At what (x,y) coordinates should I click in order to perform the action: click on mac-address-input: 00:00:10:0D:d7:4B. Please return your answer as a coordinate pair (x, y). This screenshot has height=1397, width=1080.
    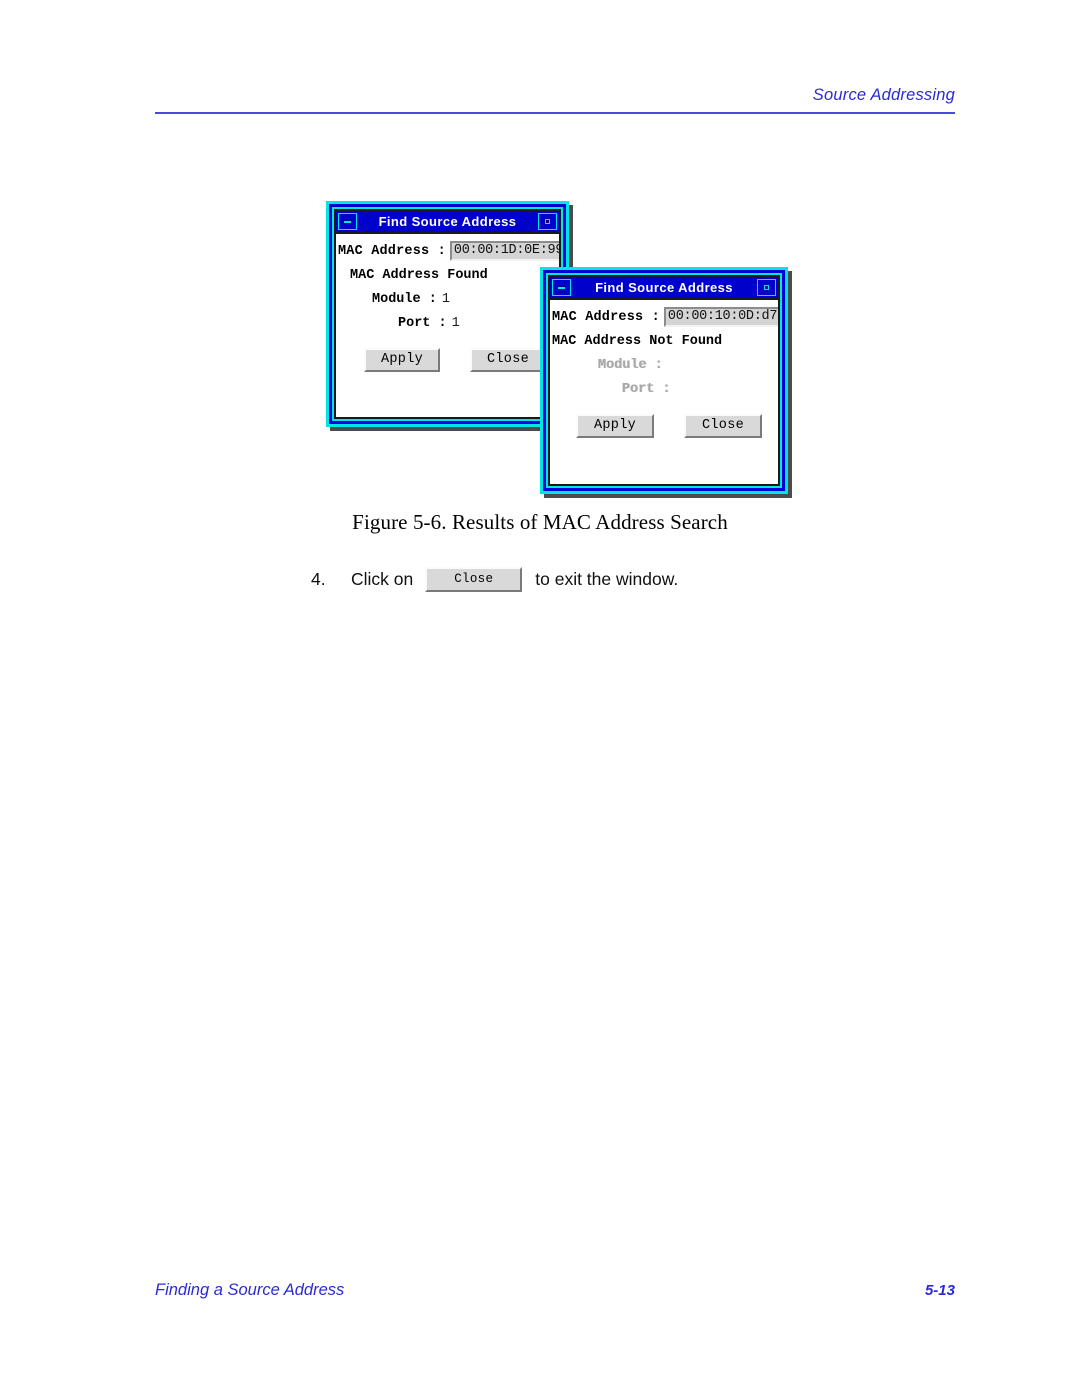
    Looking at the image, I should click on (720, 317).